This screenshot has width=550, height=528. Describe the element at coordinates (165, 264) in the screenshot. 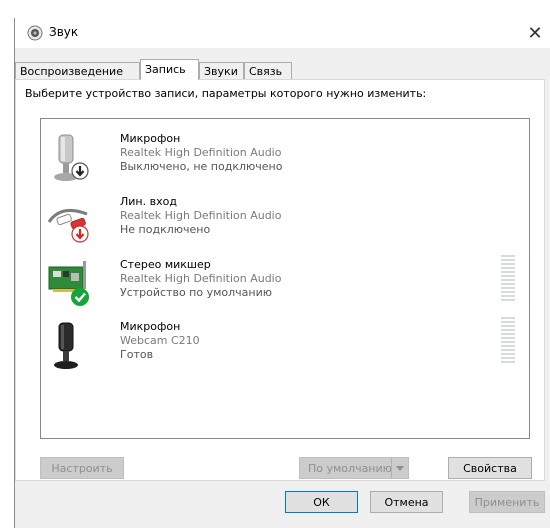

I see `device-name: Стерео микшер` at that location.